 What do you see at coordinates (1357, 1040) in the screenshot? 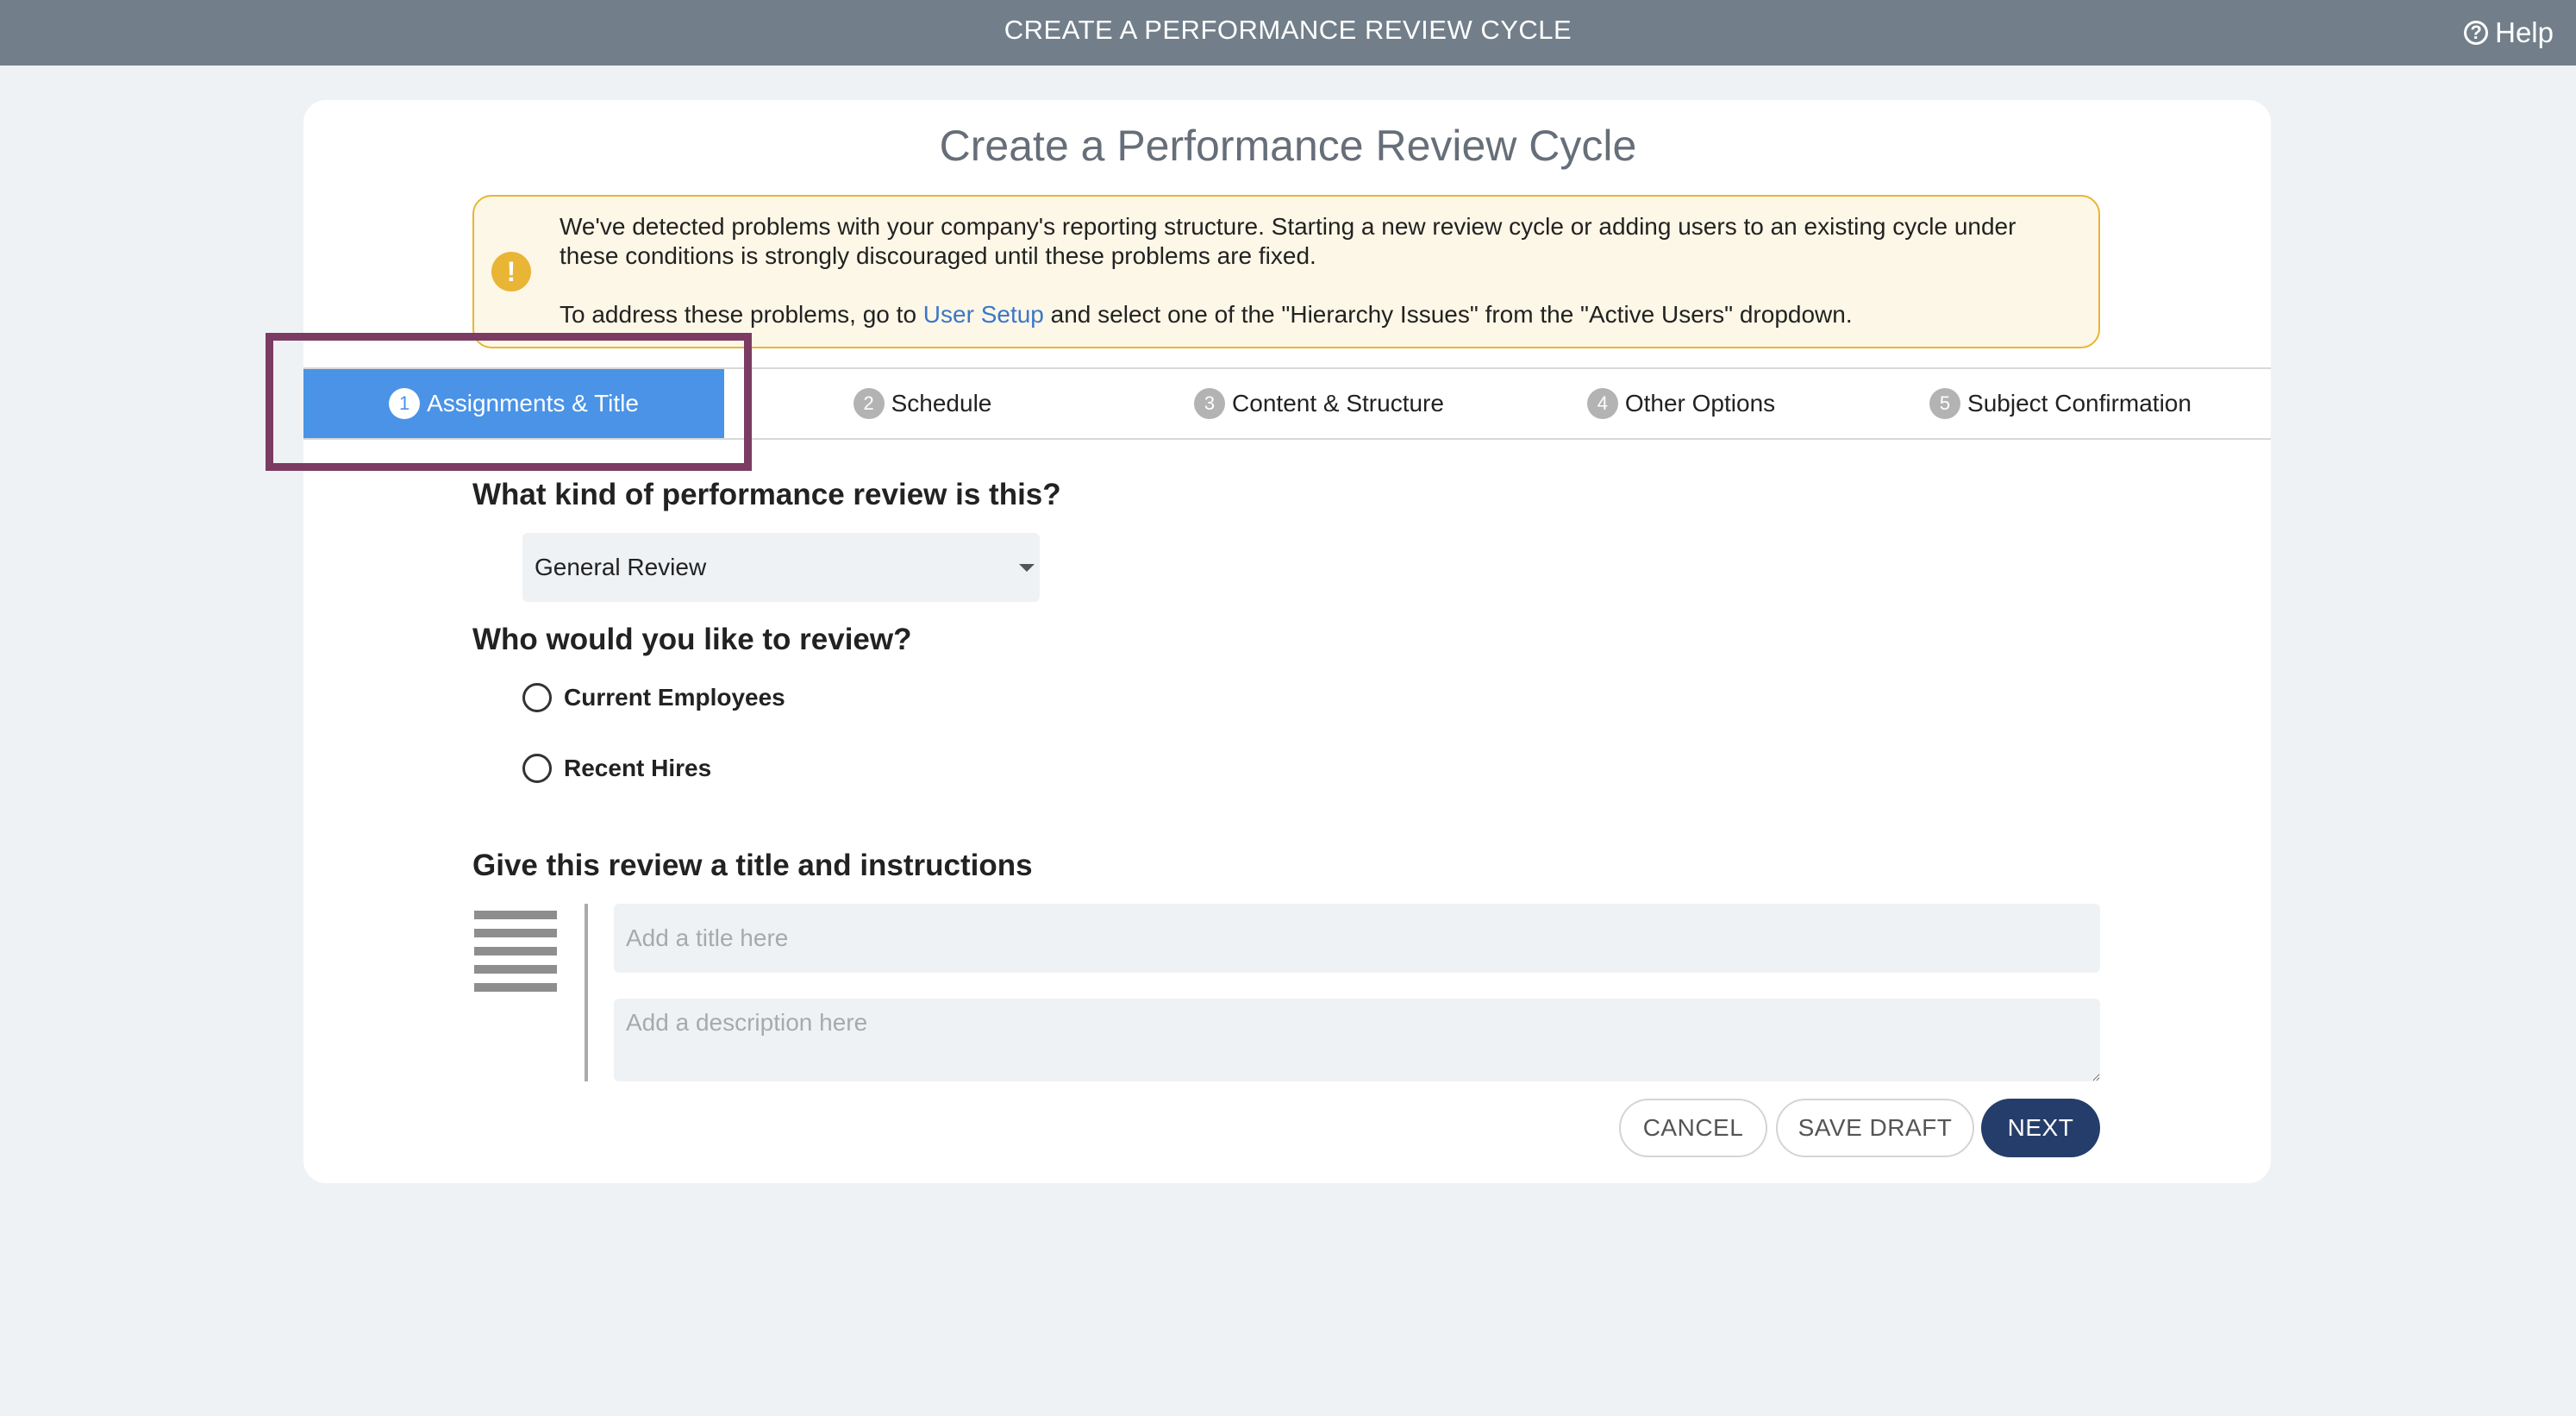
I see `review-description-input` at bounding box center [1357, 1040].